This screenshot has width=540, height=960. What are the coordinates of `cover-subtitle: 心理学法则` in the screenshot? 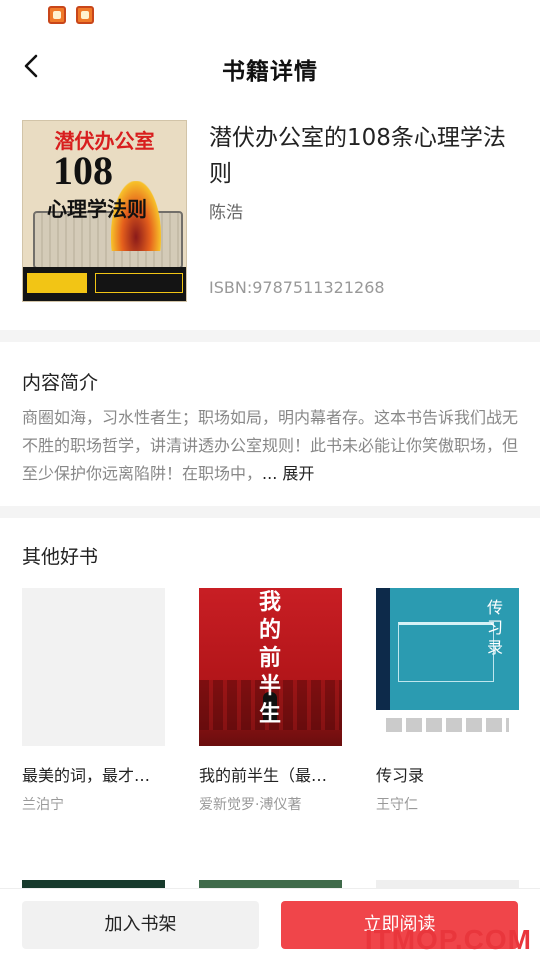 It's located at (97, 209).